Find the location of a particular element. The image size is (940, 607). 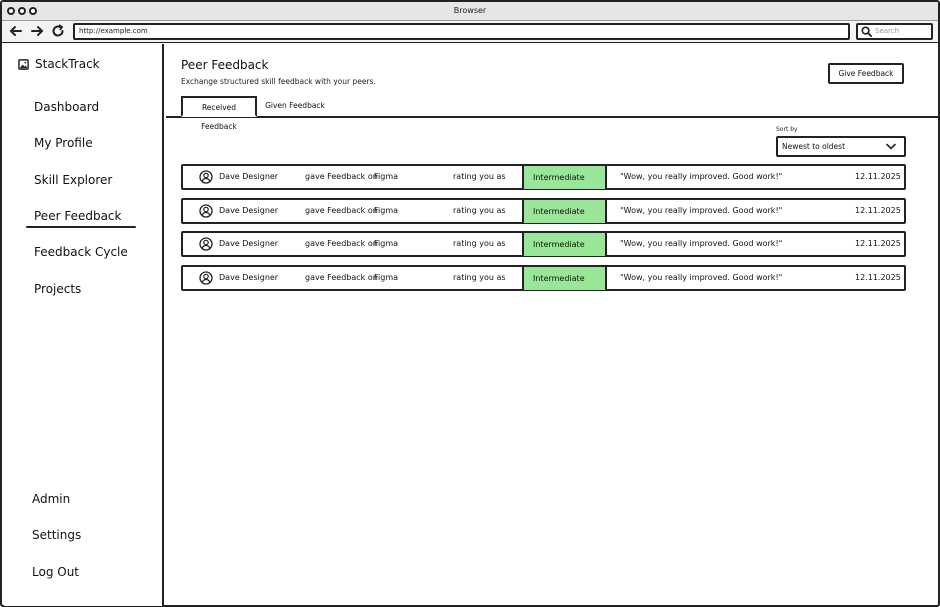

sidebar-item-peer-feedback: Peer Feedback is located at coordinates (77, 216).